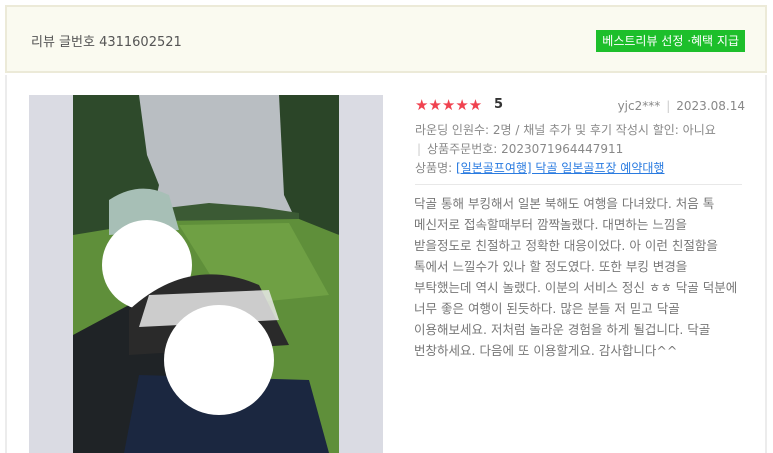 The width and height of the screenshot is (773, 453). I want to click on order-info: | 상품주문번호: 2023071964447911, so click(580, 149).